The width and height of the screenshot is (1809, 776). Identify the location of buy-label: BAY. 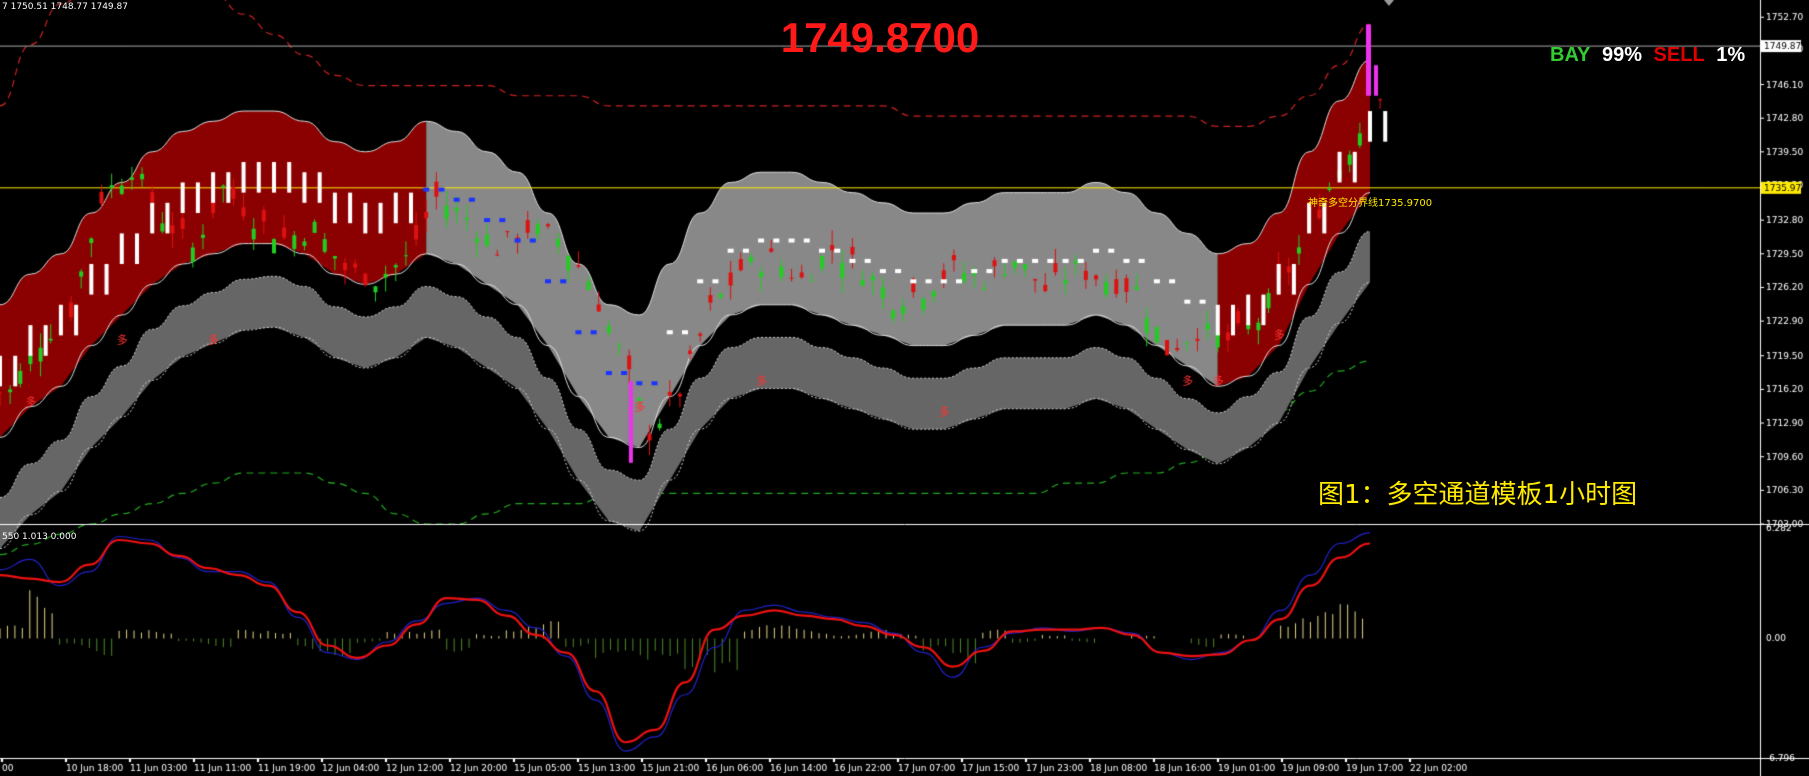
(1570, 55).